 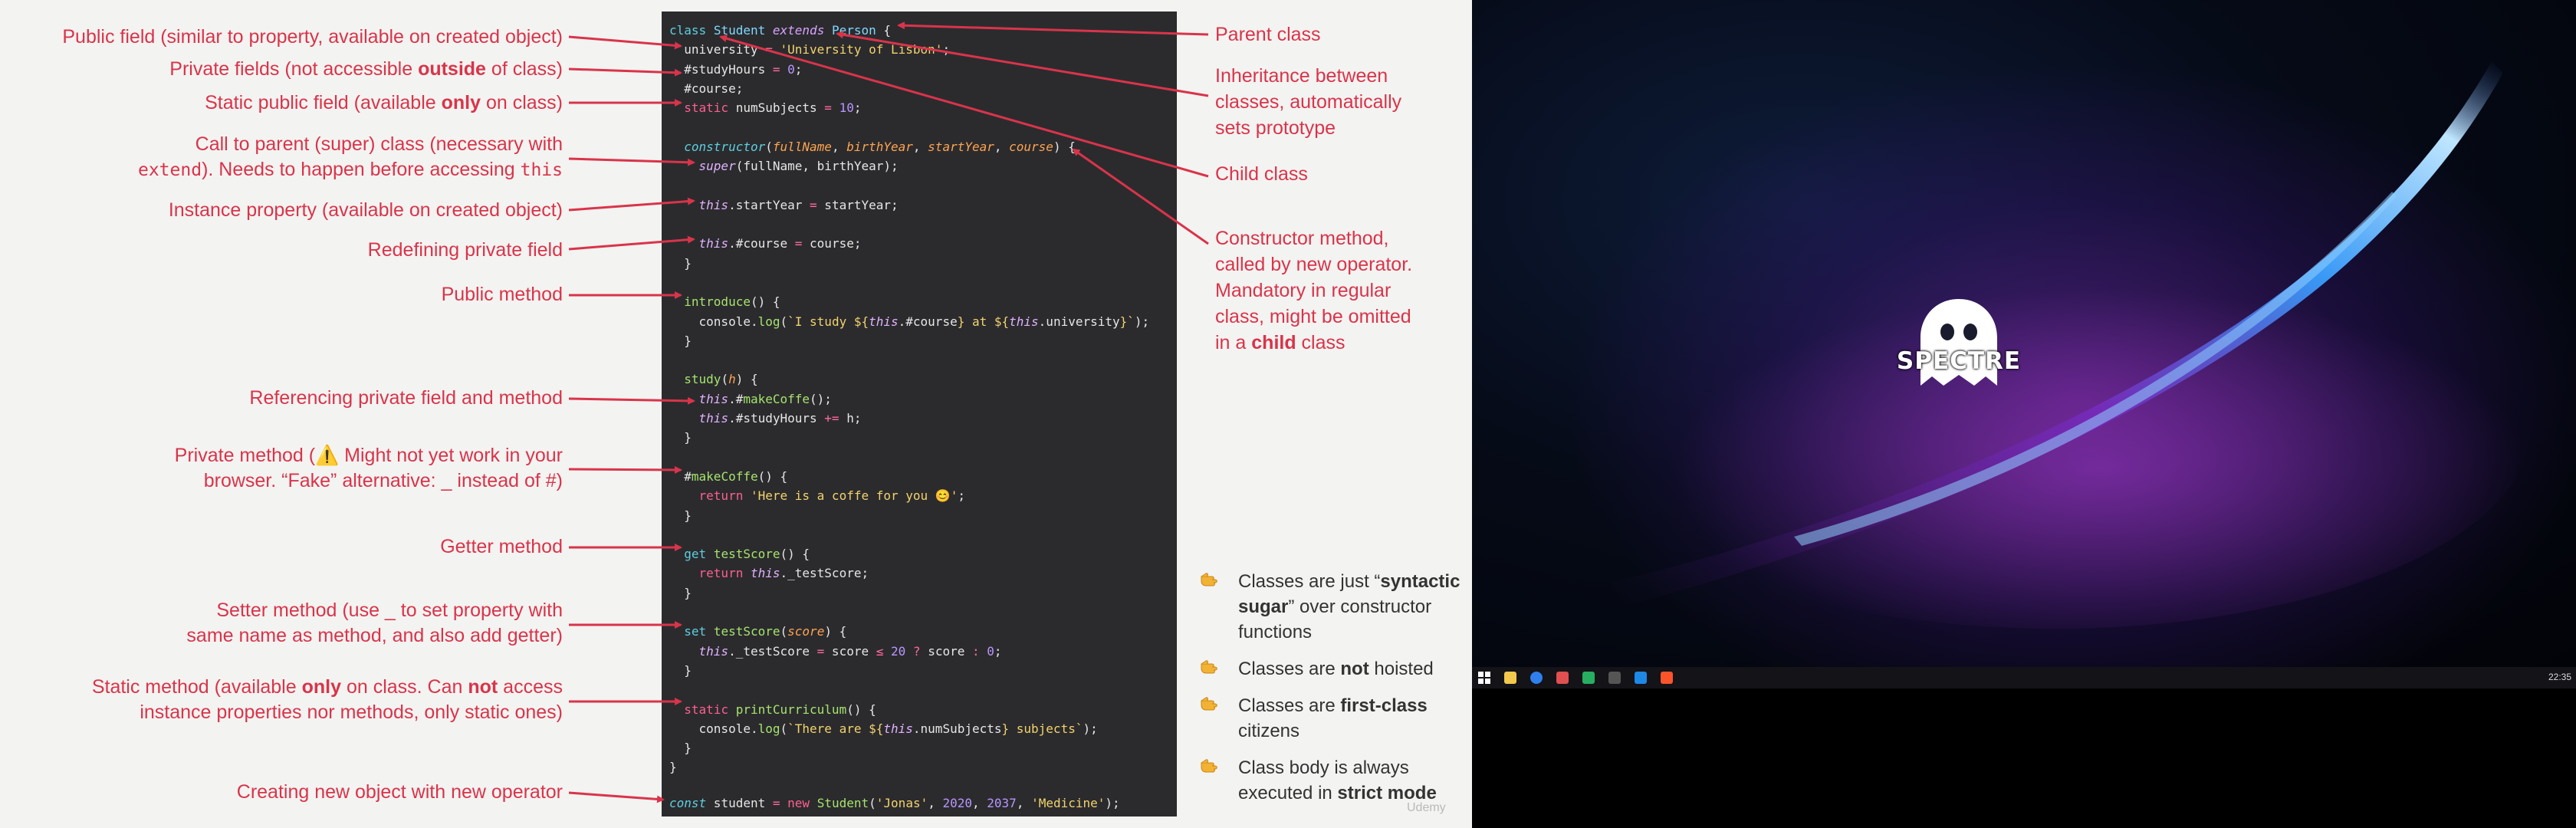 I want to click on label-redefining-private: Redefining private field, so click(x=465, y=250).